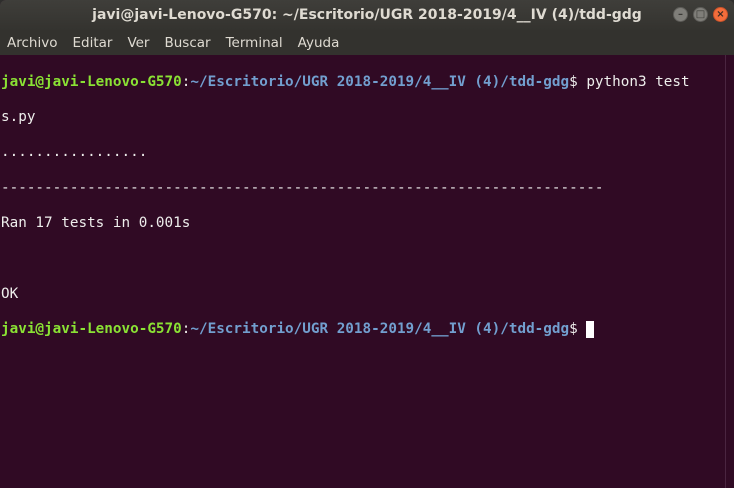 Image resolution: width=734 pixels, height=488 pixels. I want to click on text-cursor, so click(589, 330).